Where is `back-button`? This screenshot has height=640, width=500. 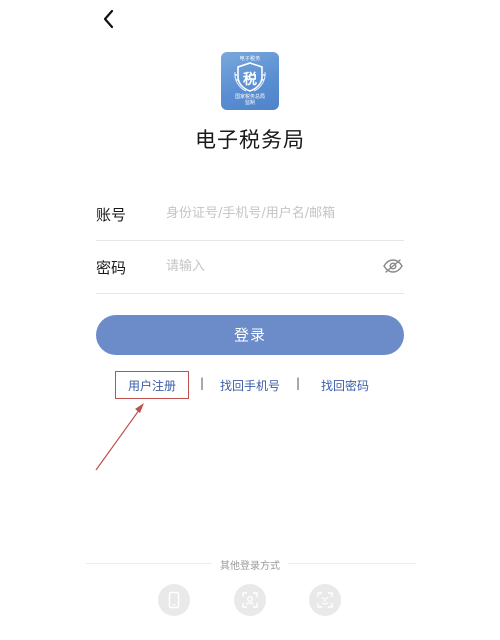
back-button is located at coordinates (109, 19).